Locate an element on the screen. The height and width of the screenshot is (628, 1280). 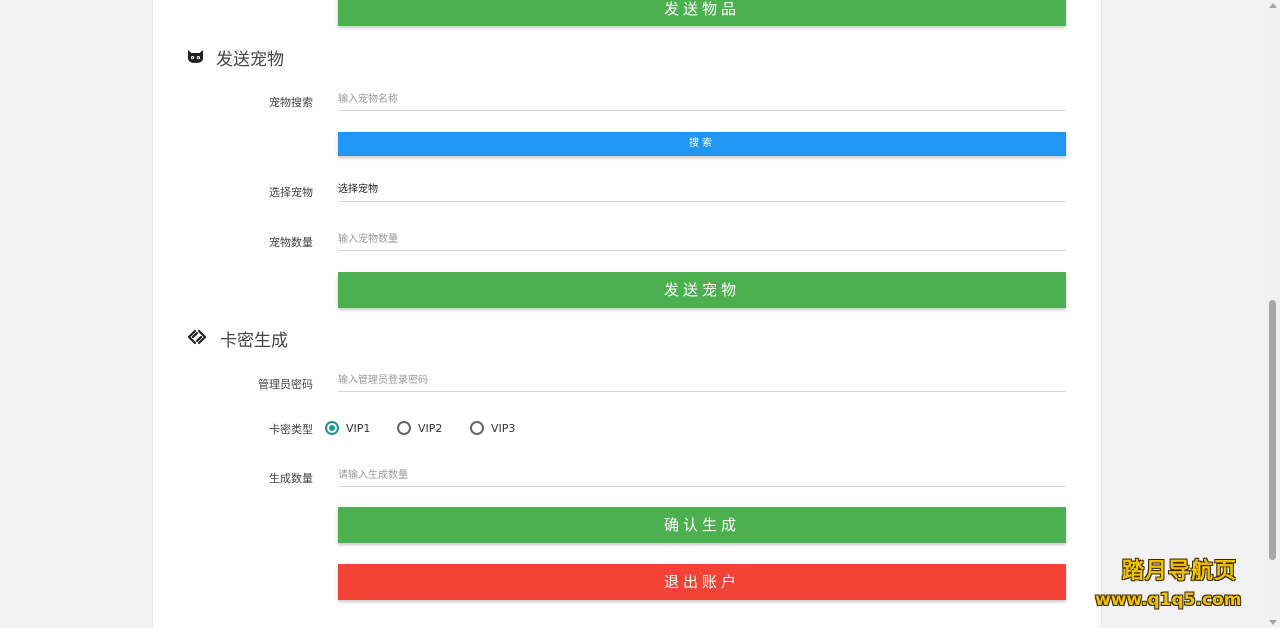
confirm-generate-button: 确认生成 is located at coordinates (702, 525).